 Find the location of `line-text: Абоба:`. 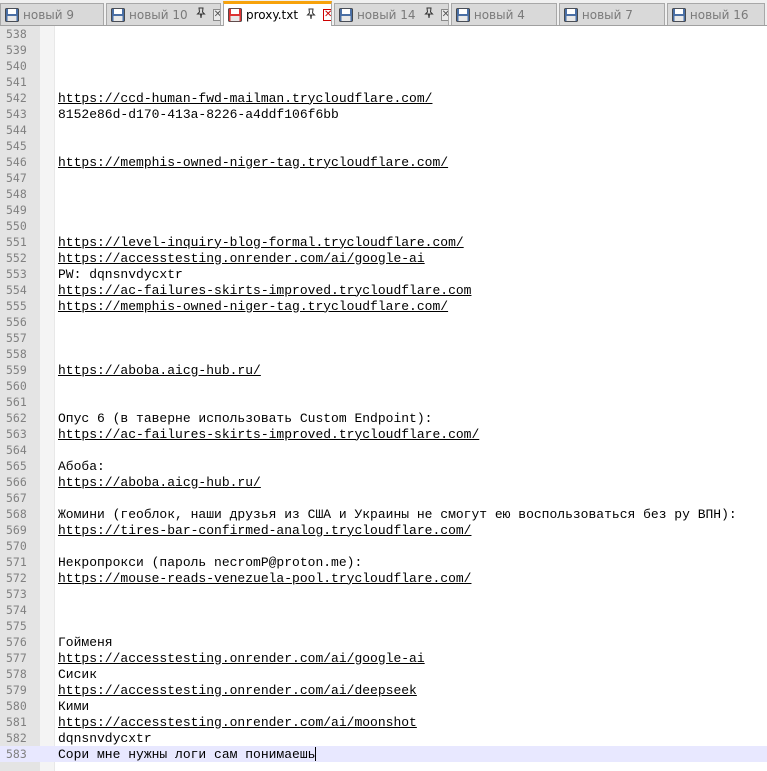

line-text: Абоба: is located at coordinates (81, 466).